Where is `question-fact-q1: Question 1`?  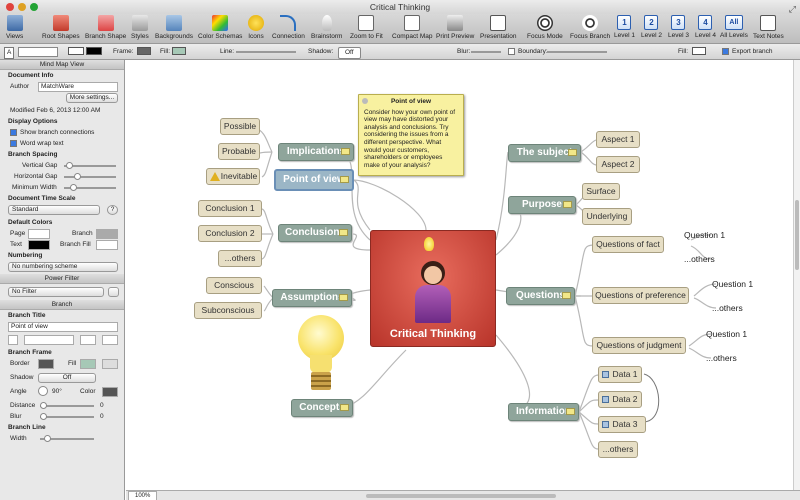 question-fact-q1: Question 1 is located at coordinates (704, 235).